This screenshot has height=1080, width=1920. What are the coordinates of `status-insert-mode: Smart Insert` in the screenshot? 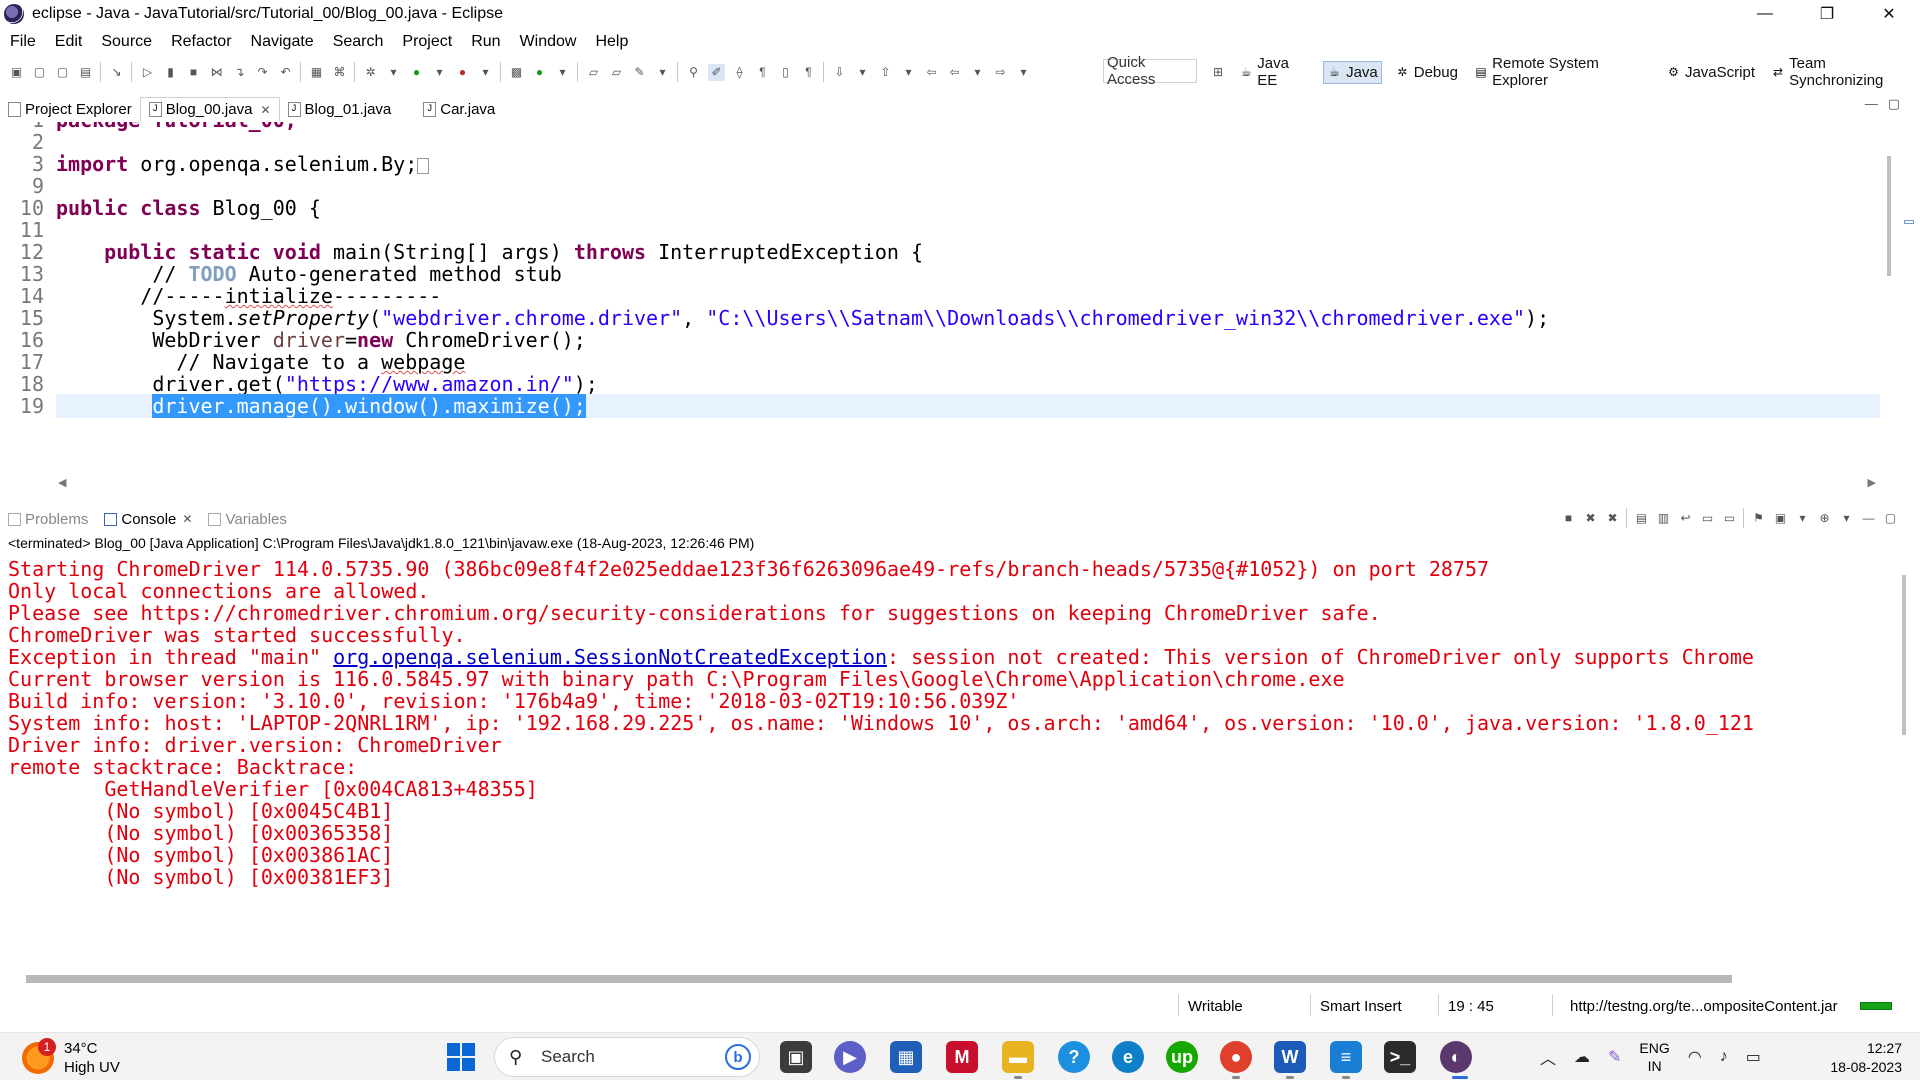 It's located at (1361, 1006).